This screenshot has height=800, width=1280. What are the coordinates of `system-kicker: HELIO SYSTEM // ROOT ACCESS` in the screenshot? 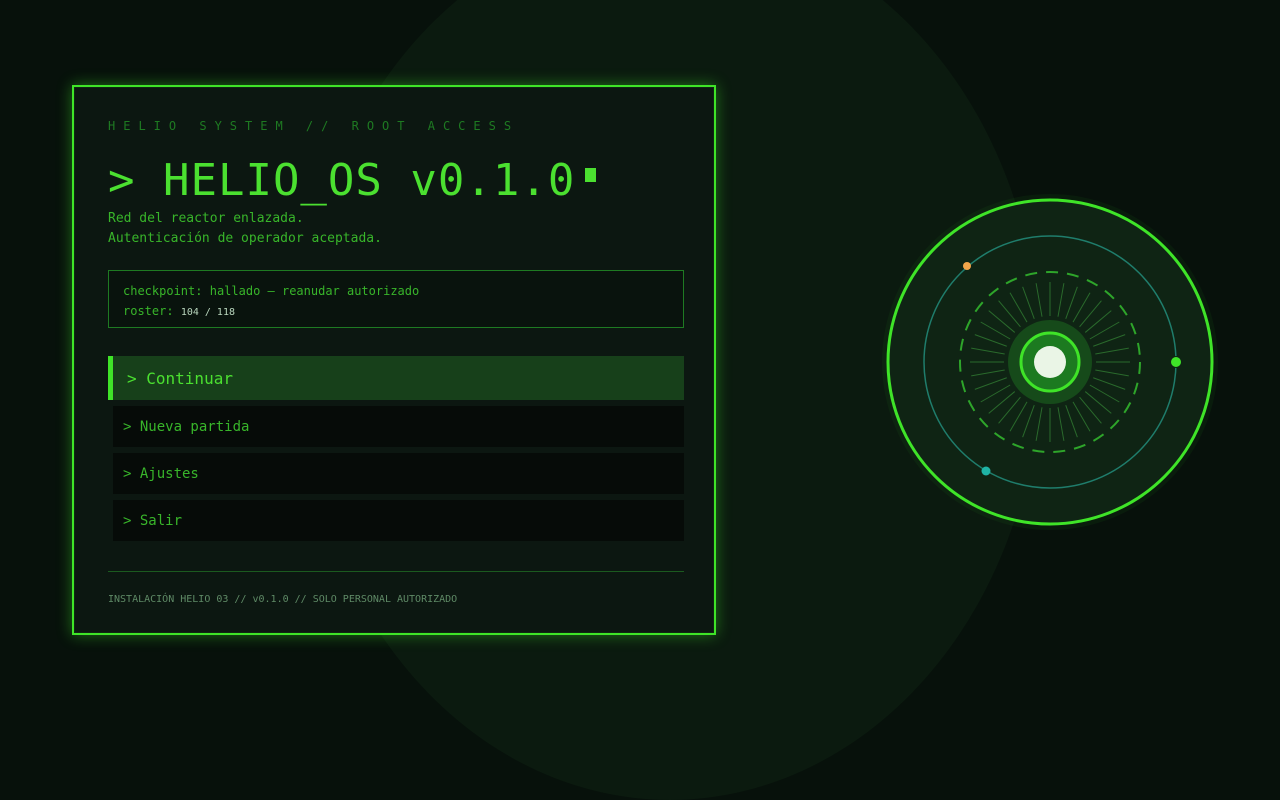 It's located at (314, 126).